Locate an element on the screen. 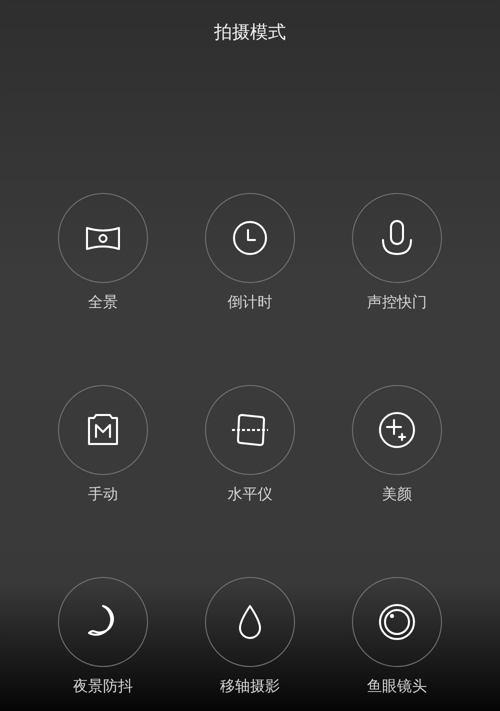 The height and width of the screenshot is (711, 500). mode-label: 夜景防抖 is located at coordinates (103, 686).